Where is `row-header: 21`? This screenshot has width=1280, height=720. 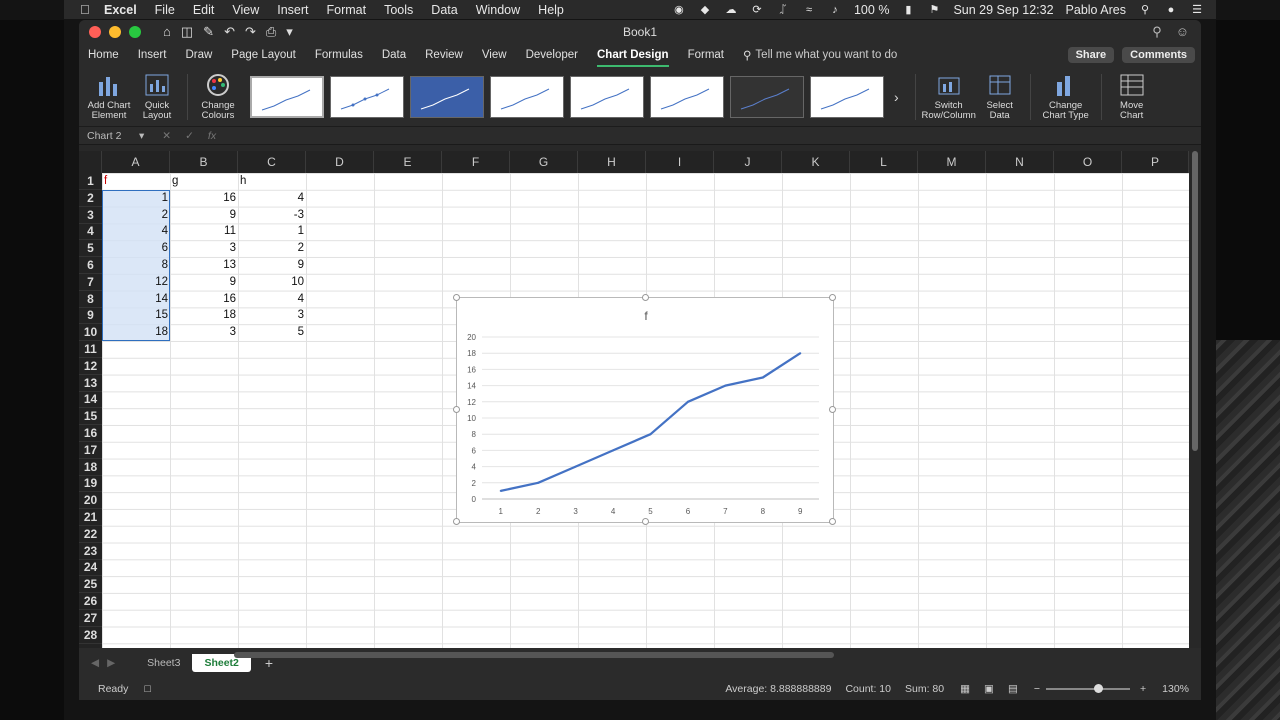
row-header: 21 is located at coordinates (90, 517).